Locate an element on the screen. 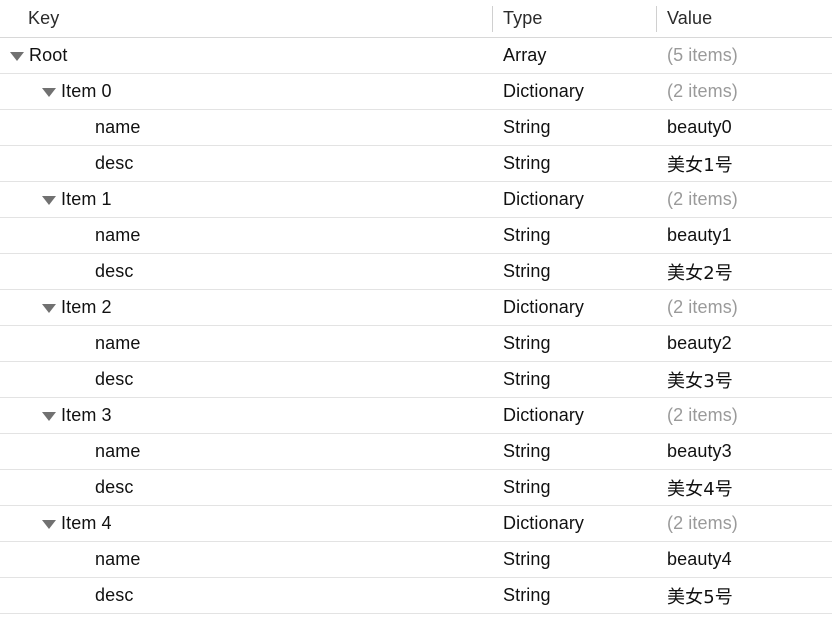 The height and width of the screenshot is (622, 832). row-value-cell: 美女4号 is located at coordinates (700, 487).